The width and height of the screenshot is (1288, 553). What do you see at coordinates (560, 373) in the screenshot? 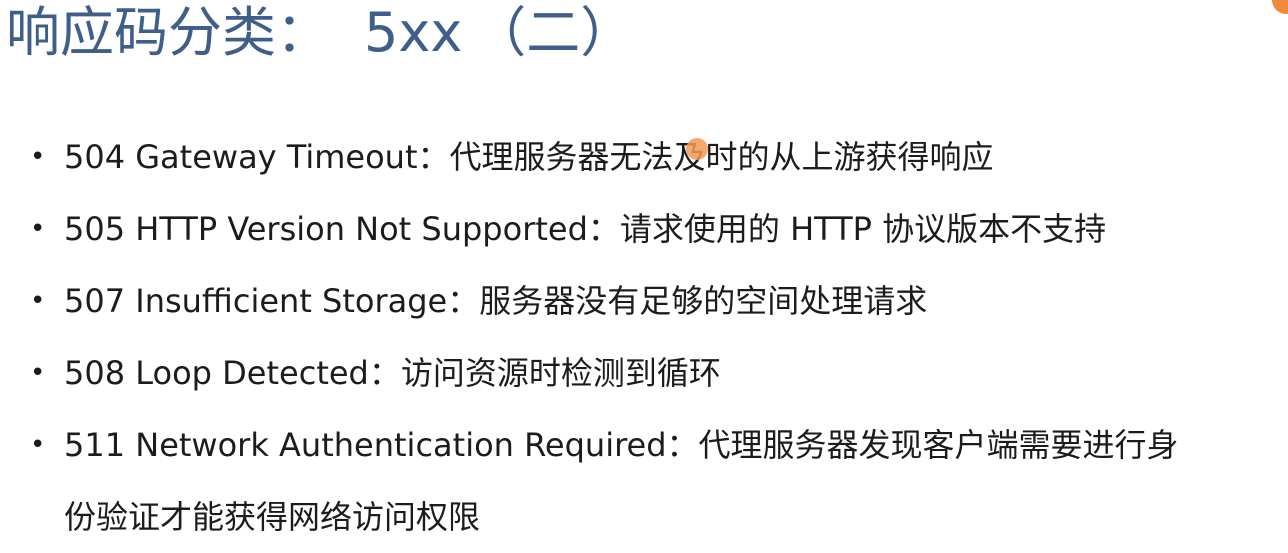
I see `status-description: 访问资源时检测到循环` at bounding box center [560, 373].